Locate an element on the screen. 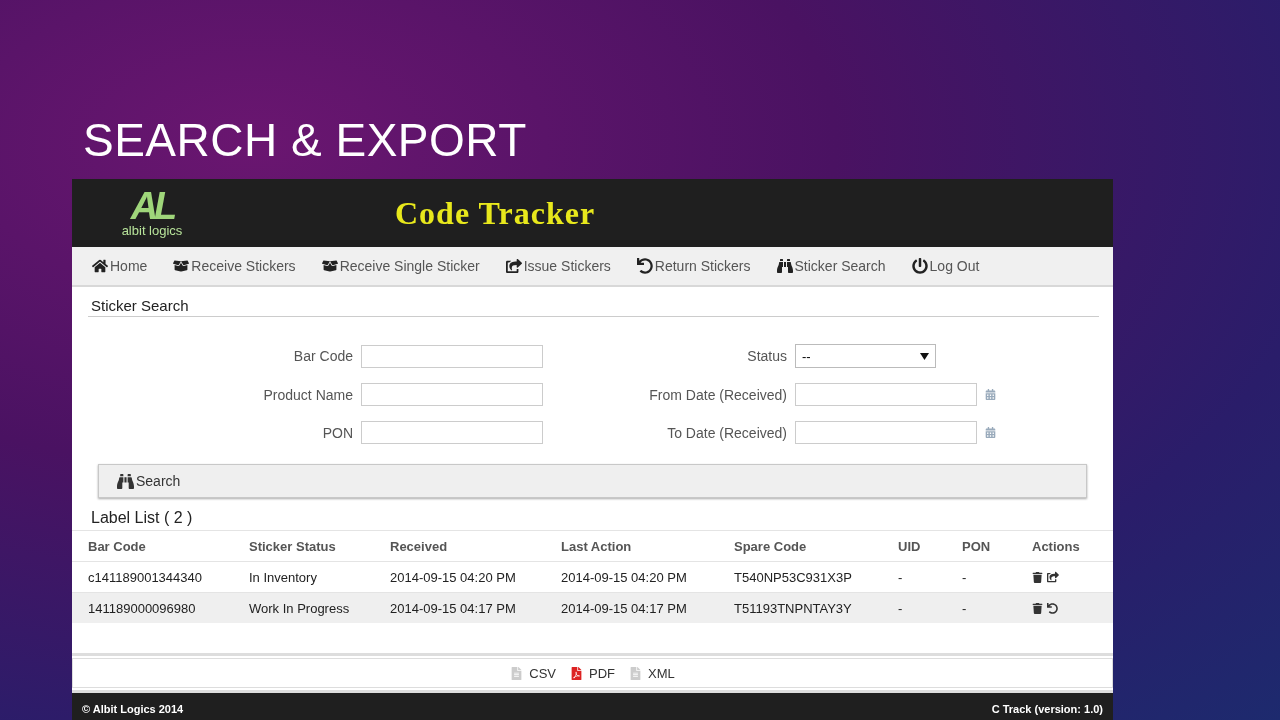 This screenshot has width=1280, height=720. column-header: Received is located at coordinates (419, 546).